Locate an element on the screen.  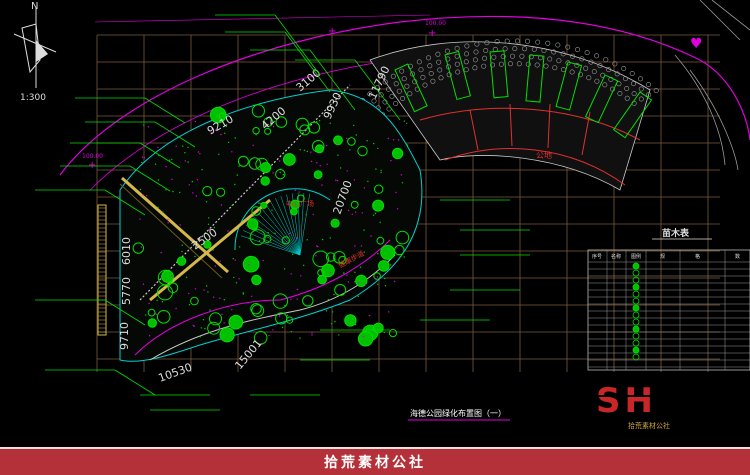
north-arrow: N is located at coordinates (35, 44).